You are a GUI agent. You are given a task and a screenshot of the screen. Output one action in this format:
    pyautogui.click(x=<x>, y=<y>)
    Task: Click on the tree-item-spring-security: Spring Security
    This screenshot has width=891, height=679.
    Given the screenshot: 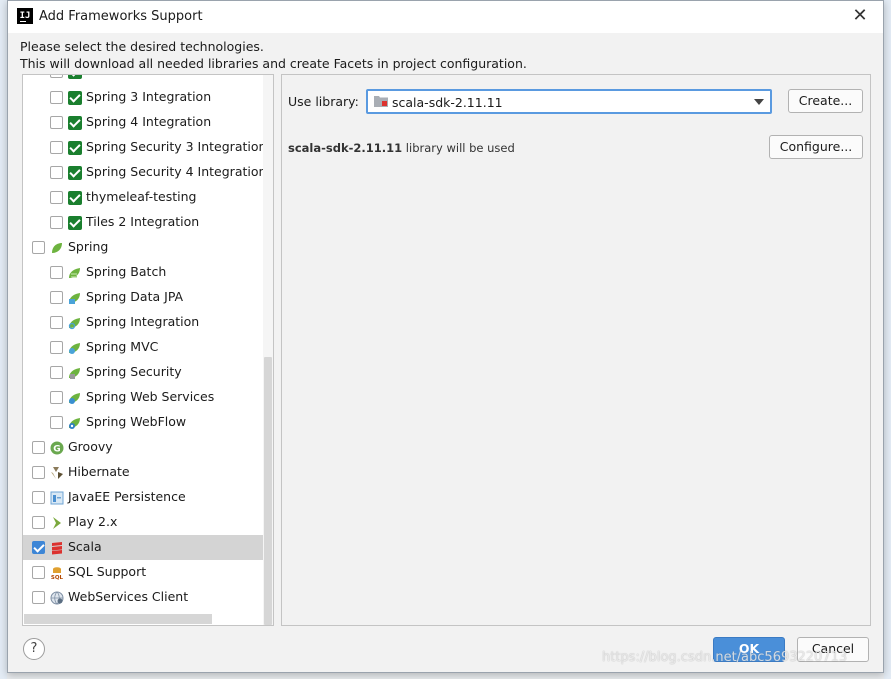 What is the action you would take?
    pyautogui.click(x=148, y=372)
    